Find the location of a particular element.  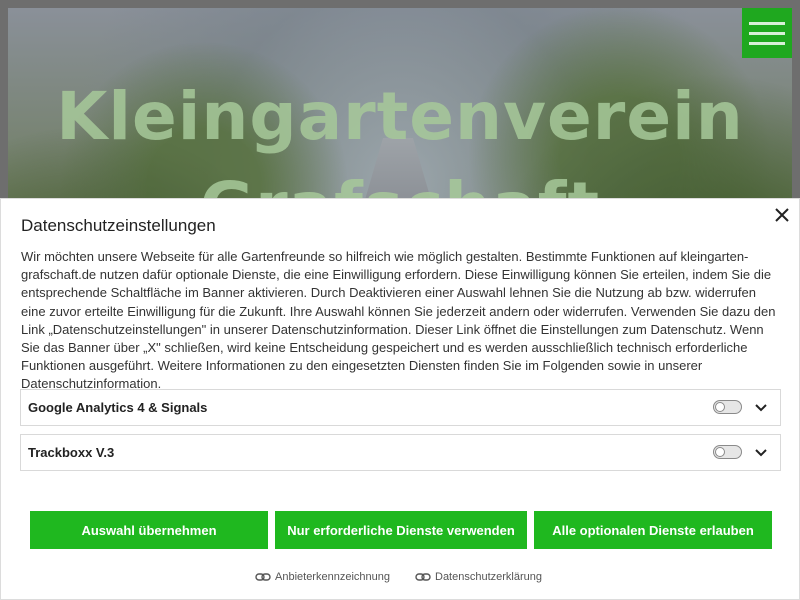

menu-button is located at coordinates (767, 33).